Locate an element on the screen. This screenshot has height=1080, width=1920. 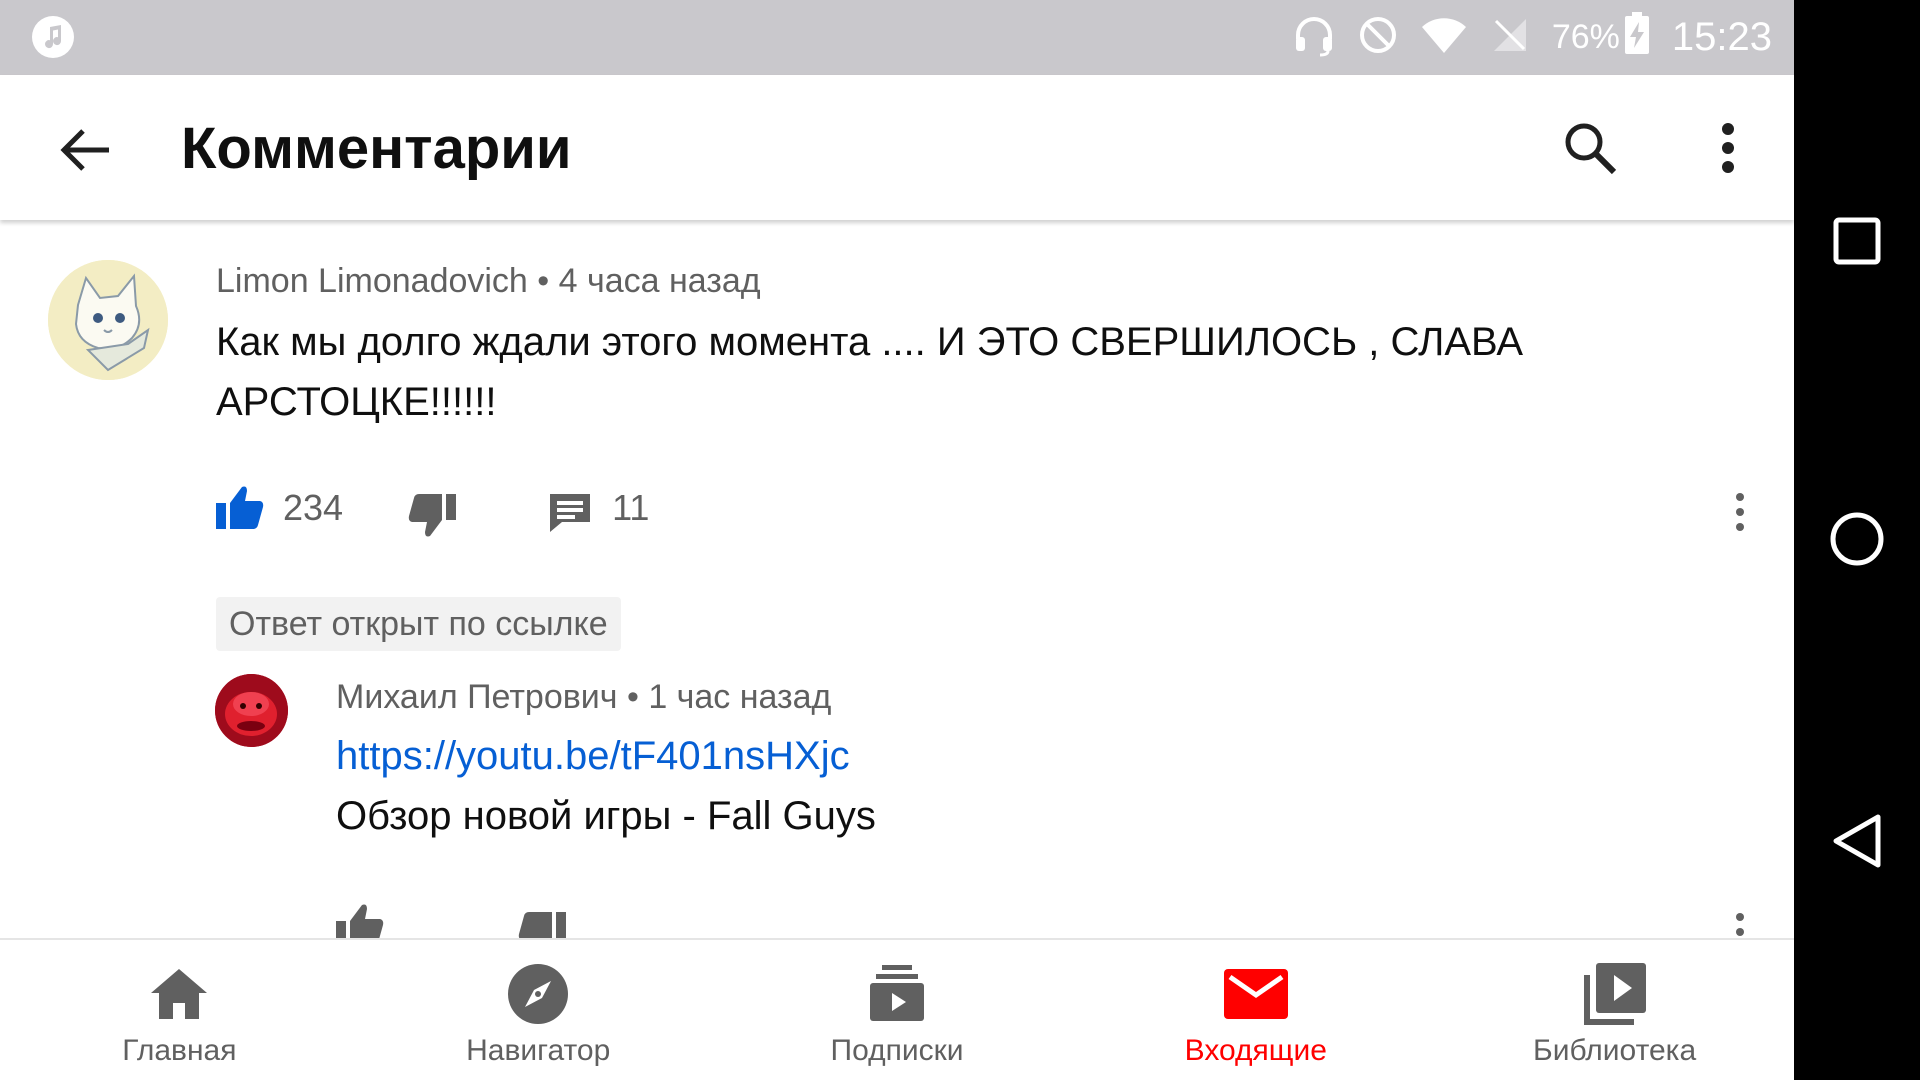
tab-label: Навигатор is located at coordinates (538, 1050).